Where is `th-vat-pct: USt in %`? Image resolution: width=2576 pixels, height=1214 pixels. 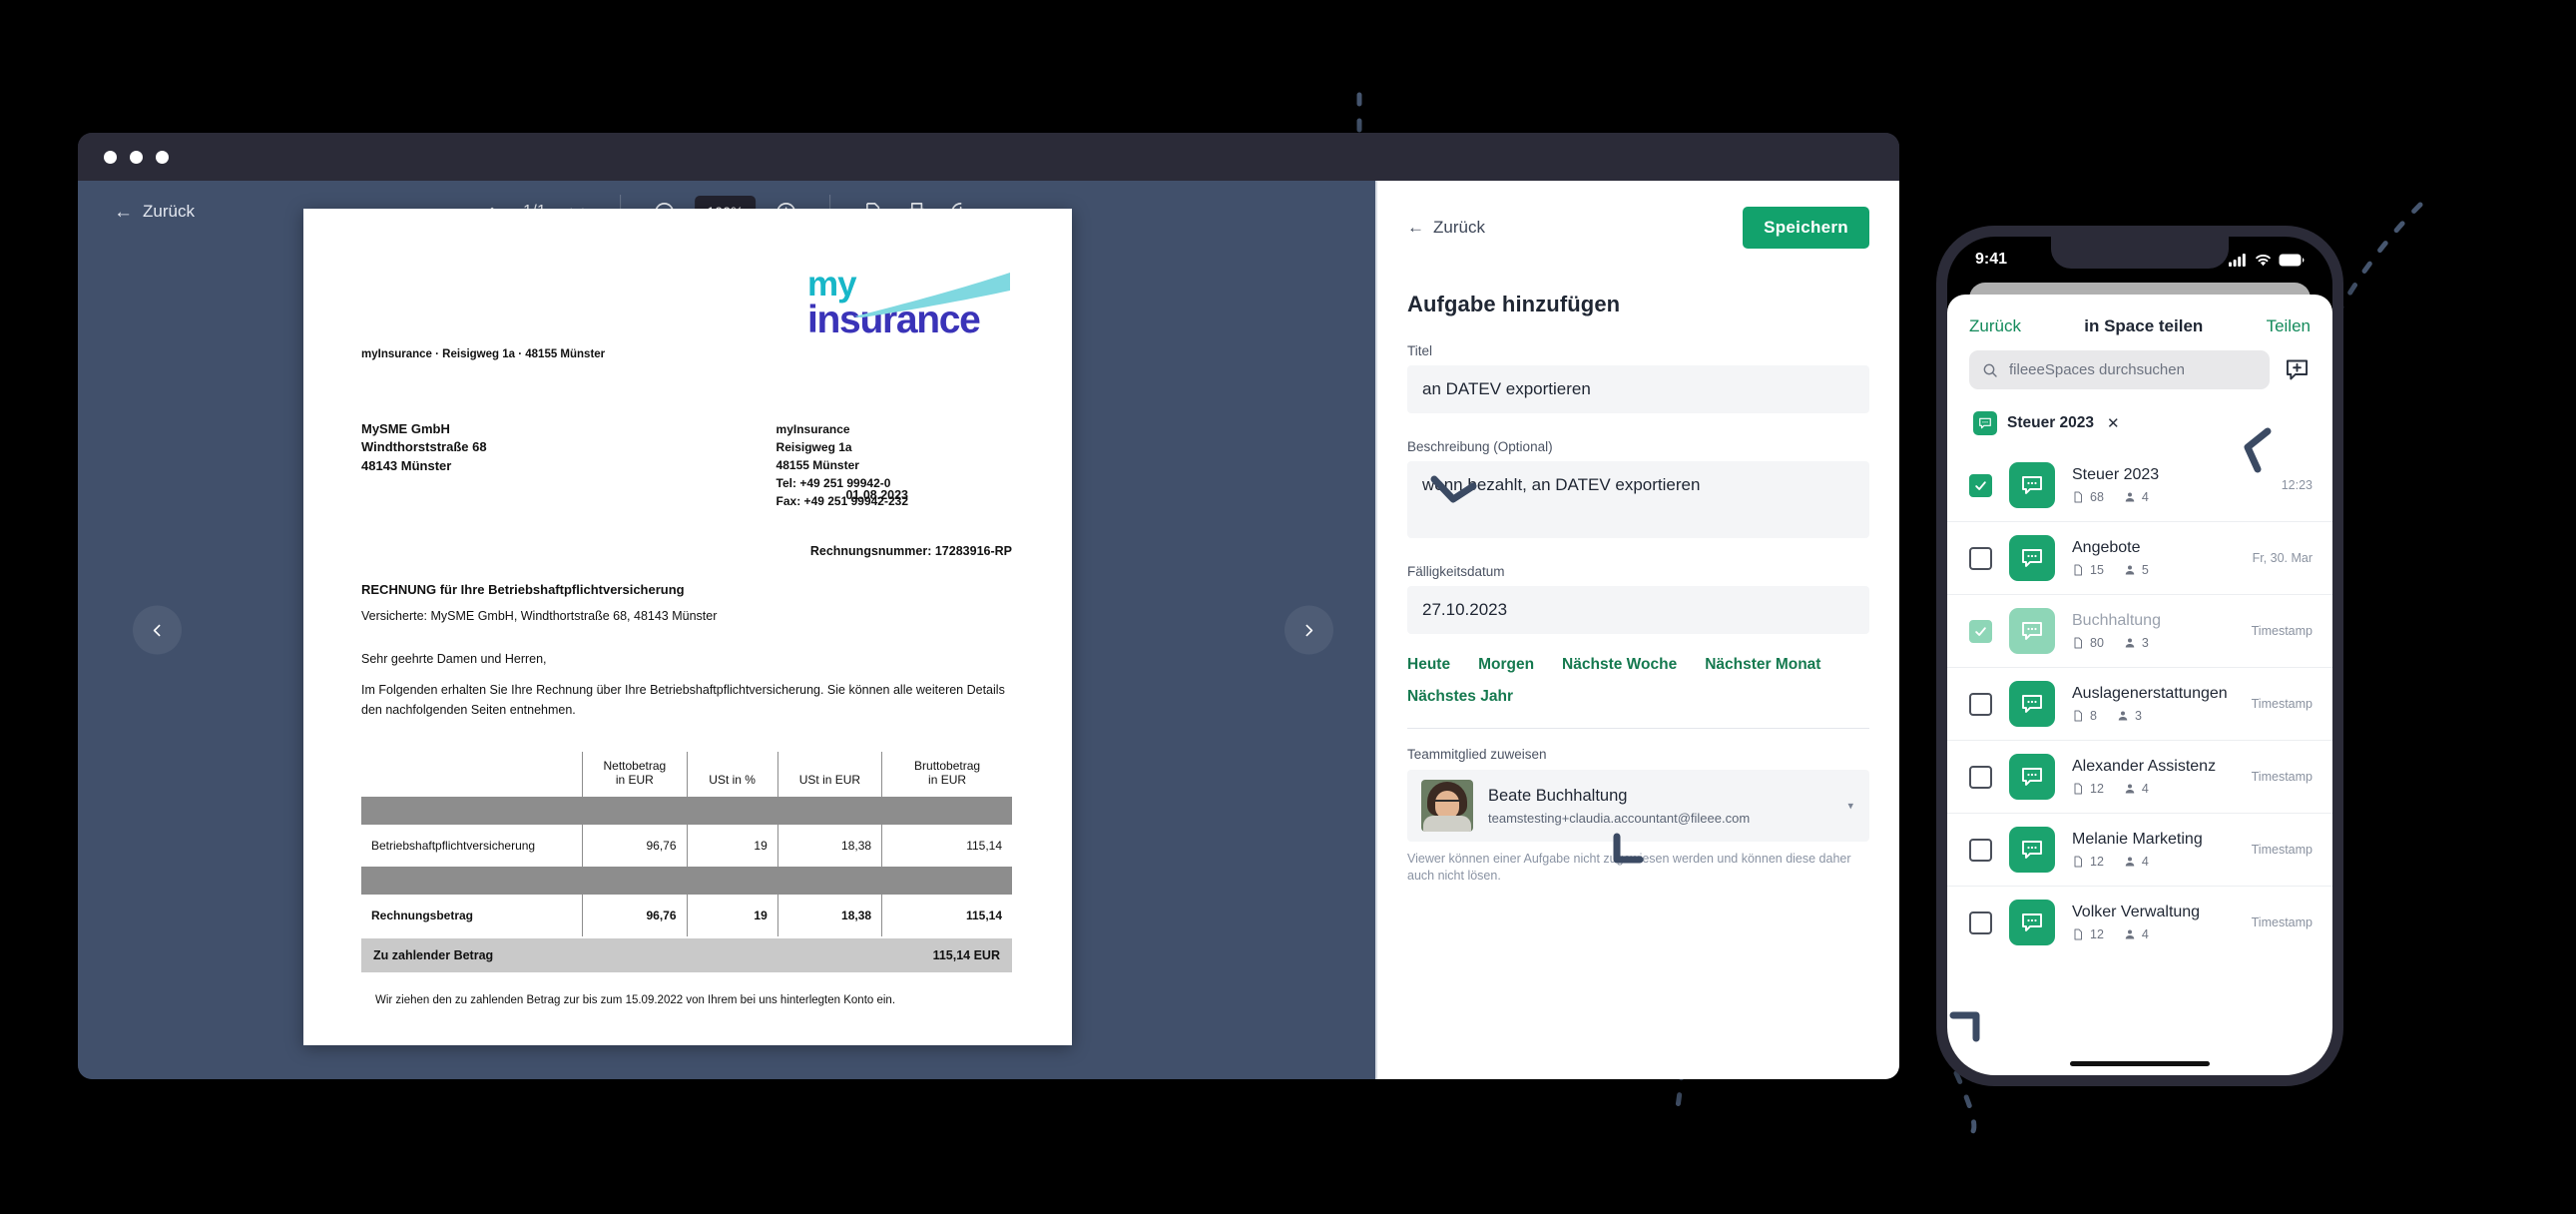 th-vat-pct: USt in % is located at coordinates (732, 775).